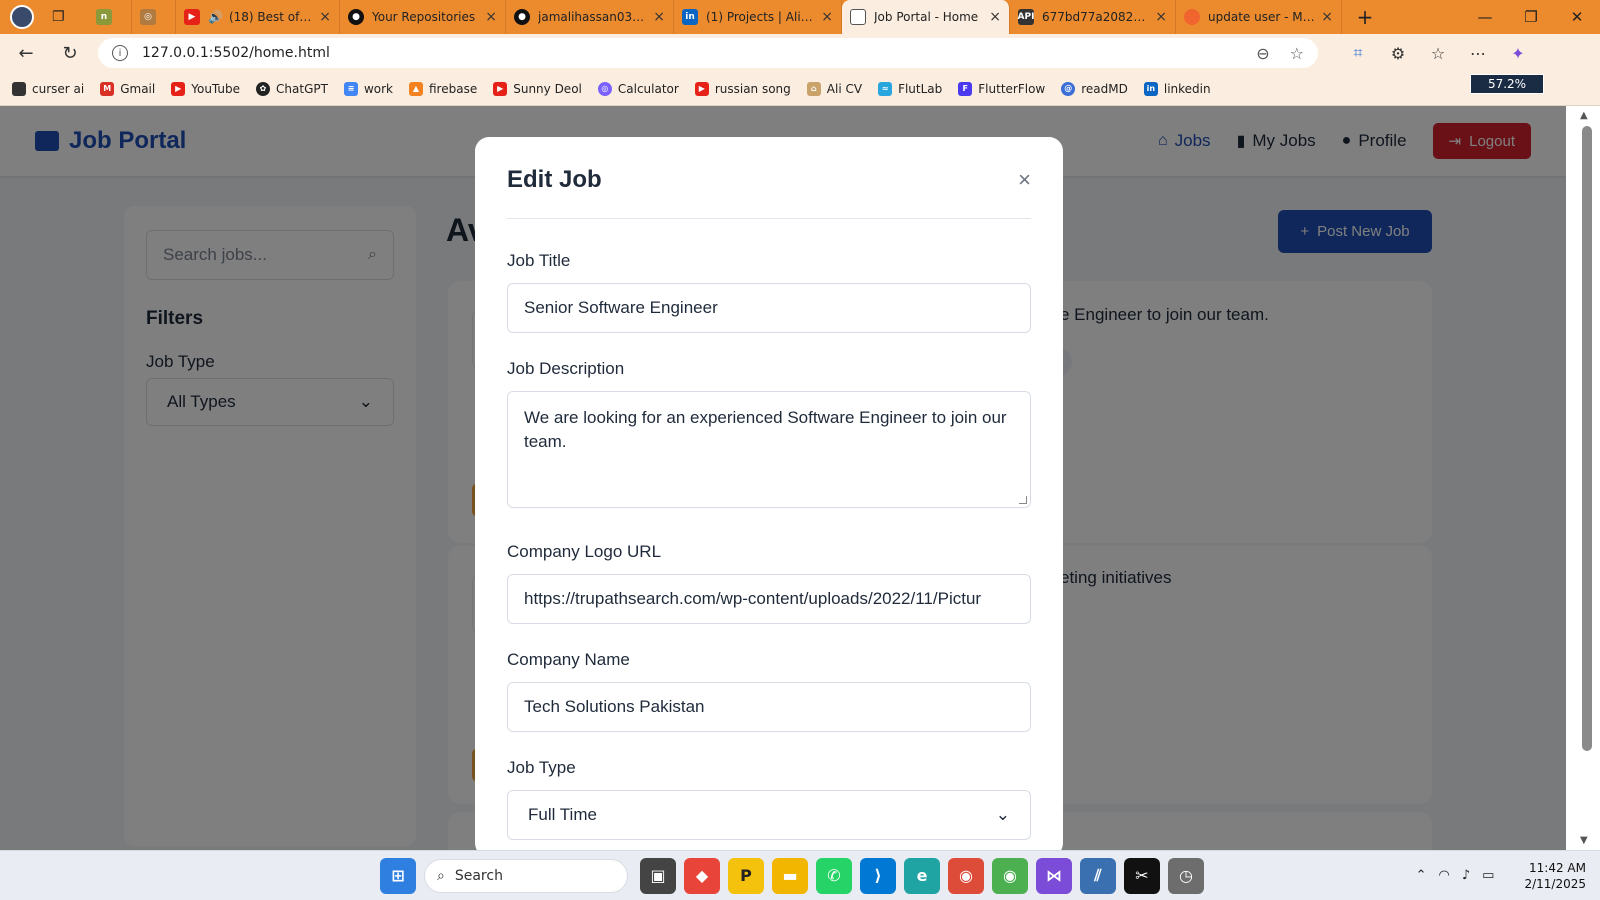  What do you see at coordinates (236, 53) in the screenshot?
I see `url-text: 127.0.0.1:5502/home.html` at bounding box center [236, 53].